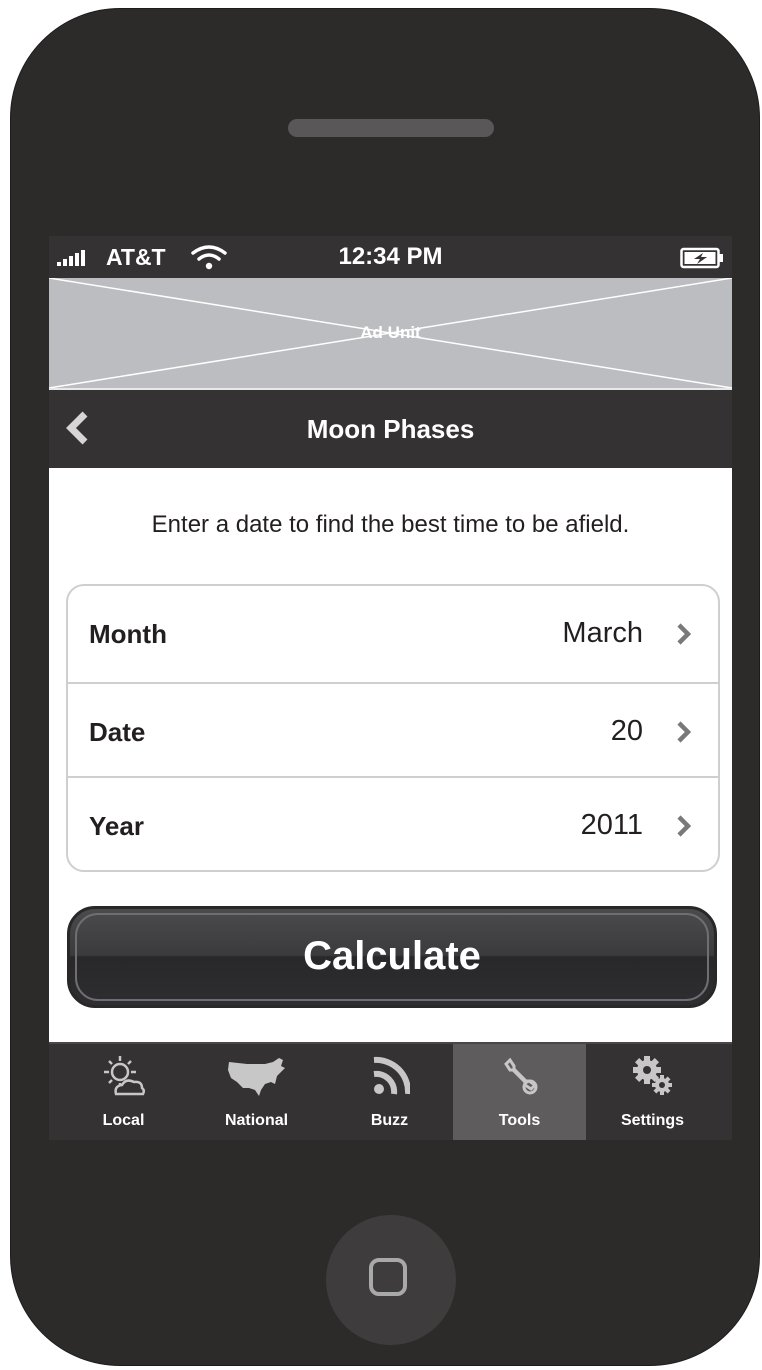 The image size is (762, 1370). What do you see at coordinates (391, 1075) in the screenshot?
I see `rss-icon` at bounding box center [391, 1075].